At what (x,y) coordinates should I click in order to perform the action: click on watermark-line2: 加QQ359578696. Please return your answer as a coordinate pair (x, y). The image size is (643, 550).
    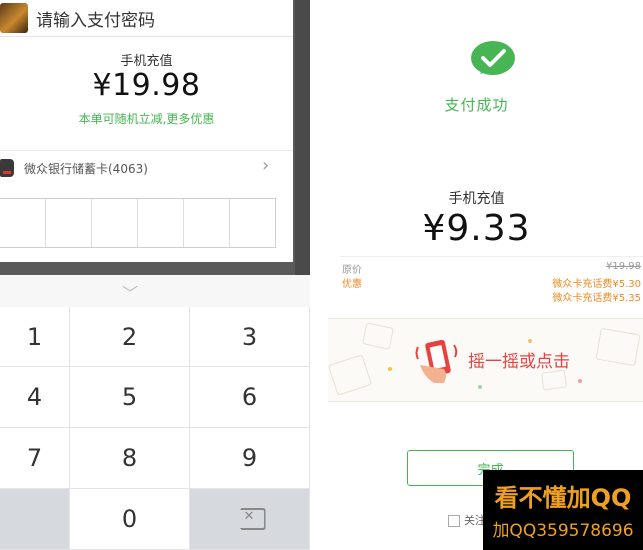
    Looking at the image, I should click on (563, 531).